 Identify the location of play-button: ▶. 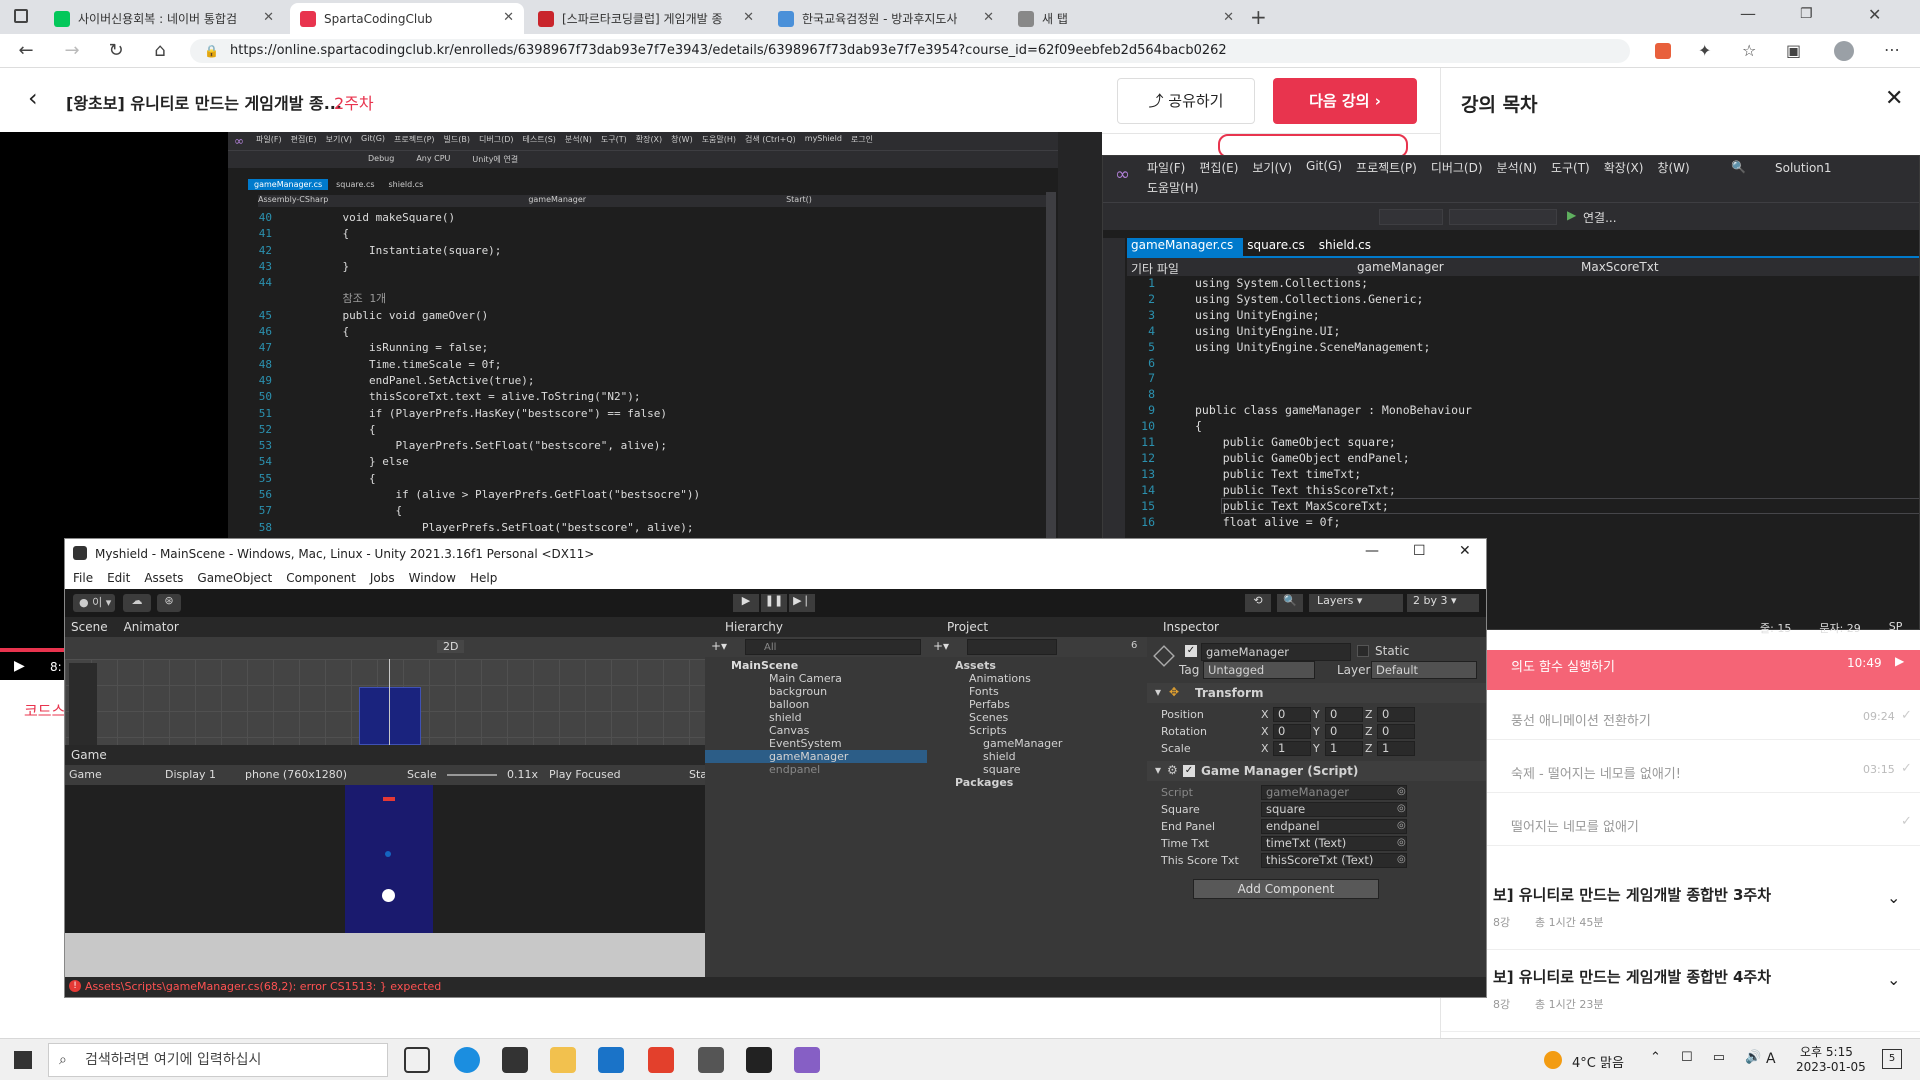
(746, 603).